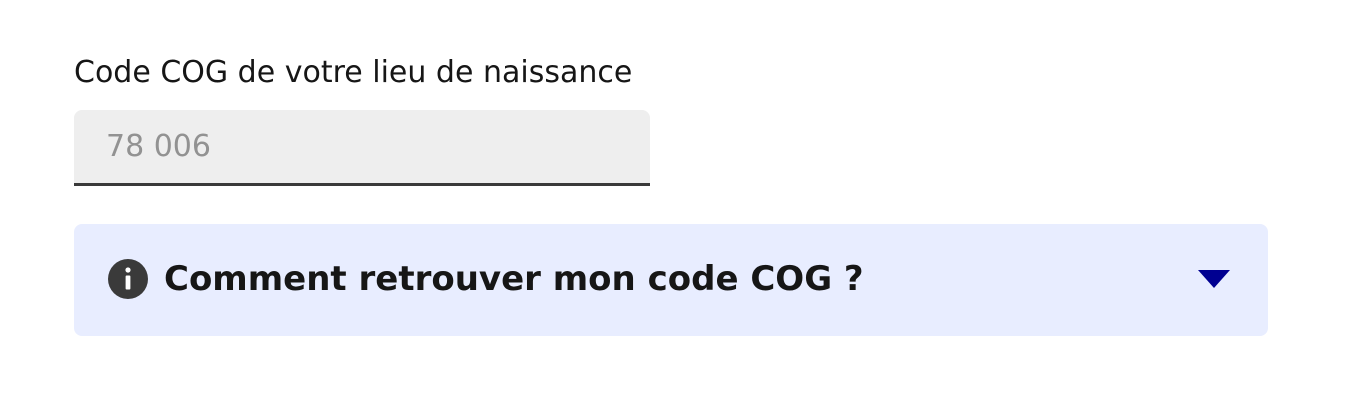  What do you see at coordinates (128, 279) in the screenshot?
I see `info-circle-icon` at bounding box center [128, 279].